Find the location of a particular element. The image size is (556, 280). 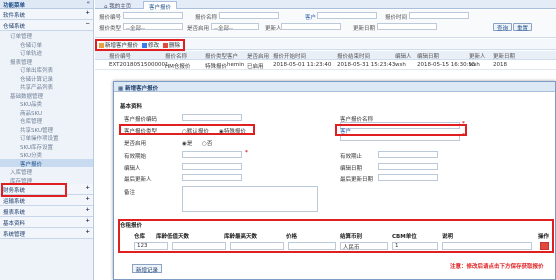

label-remark: 备注 is located at coordinates (130, 193).